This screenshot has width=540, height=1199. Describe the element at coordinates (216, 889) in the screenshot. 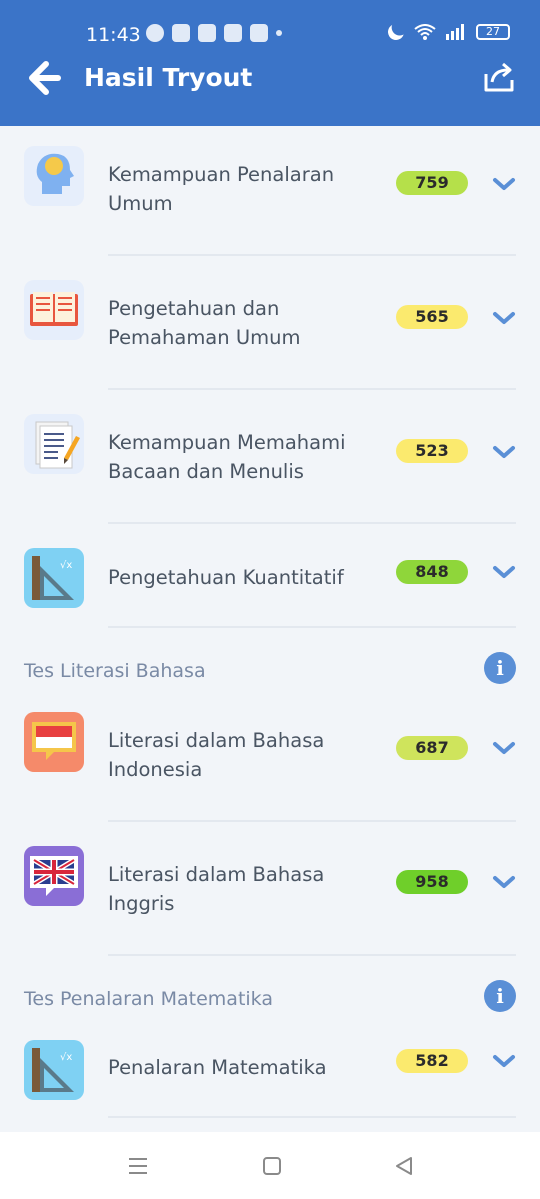

I see `item-label: Literasi dalam Bahasa Inggris` at that location.